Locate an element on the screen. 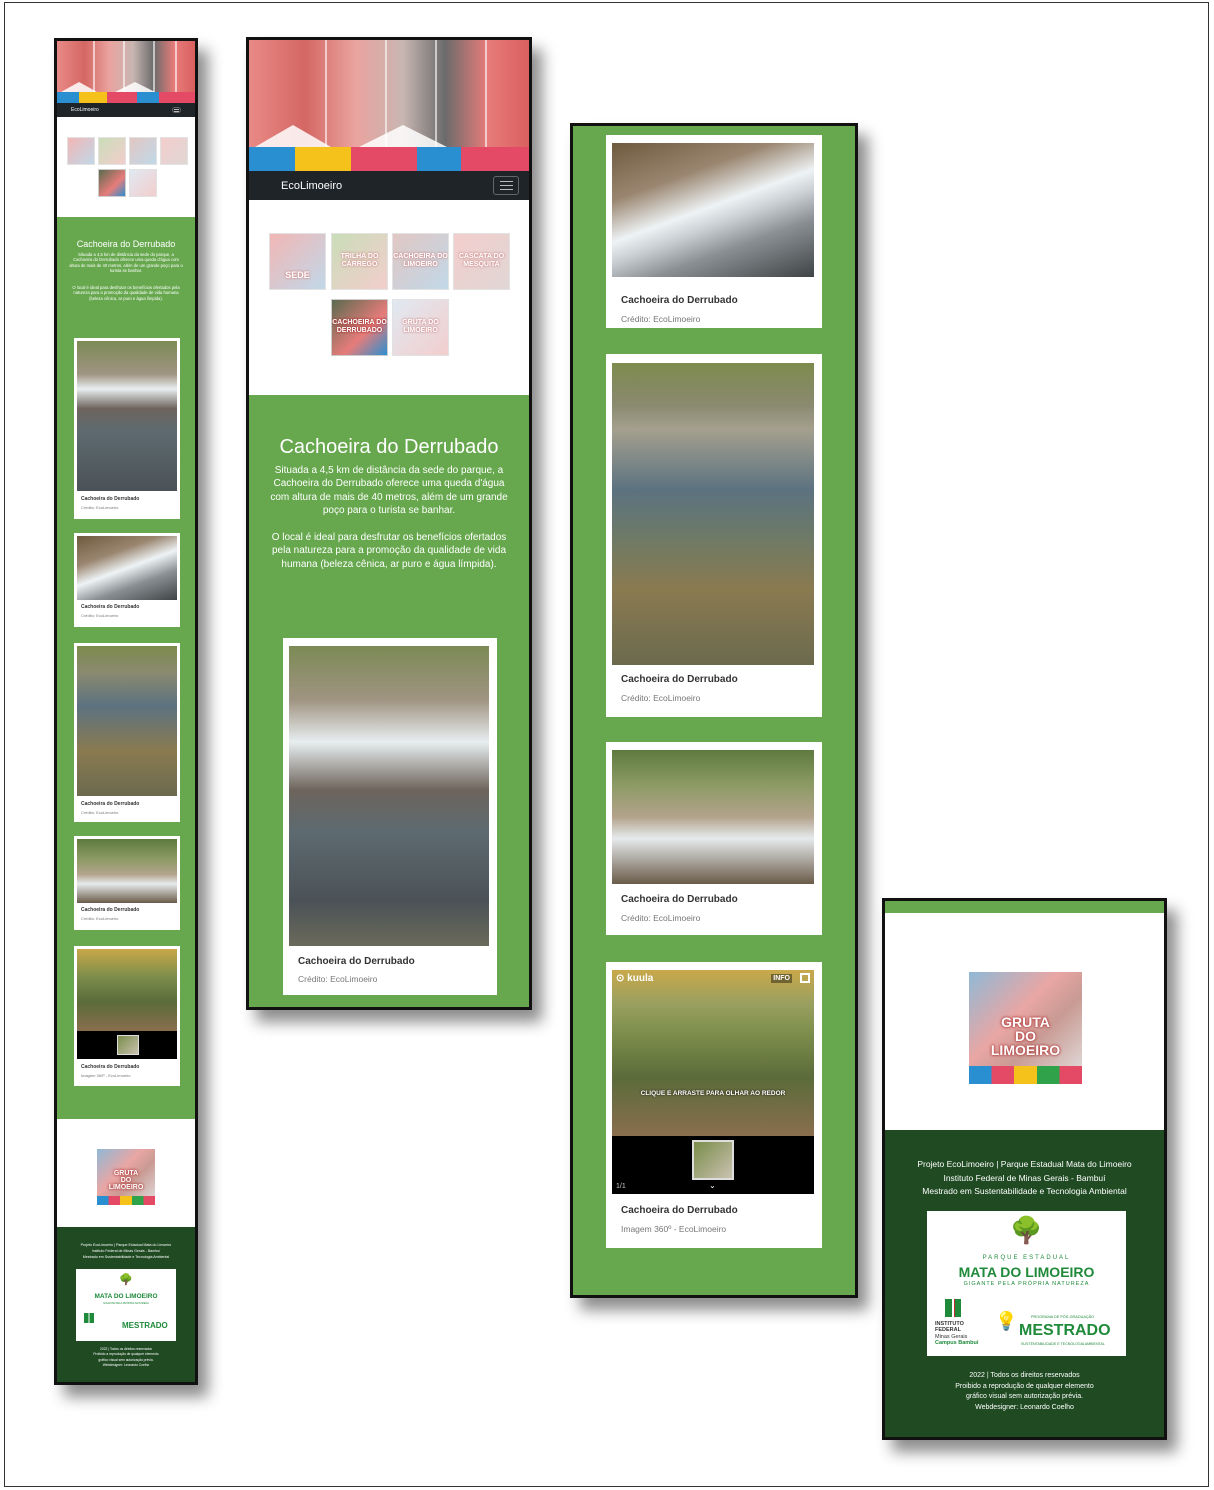 The width and height of the screenshot is (1214, 1490). viewer-counter: 1/1 is located at coordinates (621, 1186).